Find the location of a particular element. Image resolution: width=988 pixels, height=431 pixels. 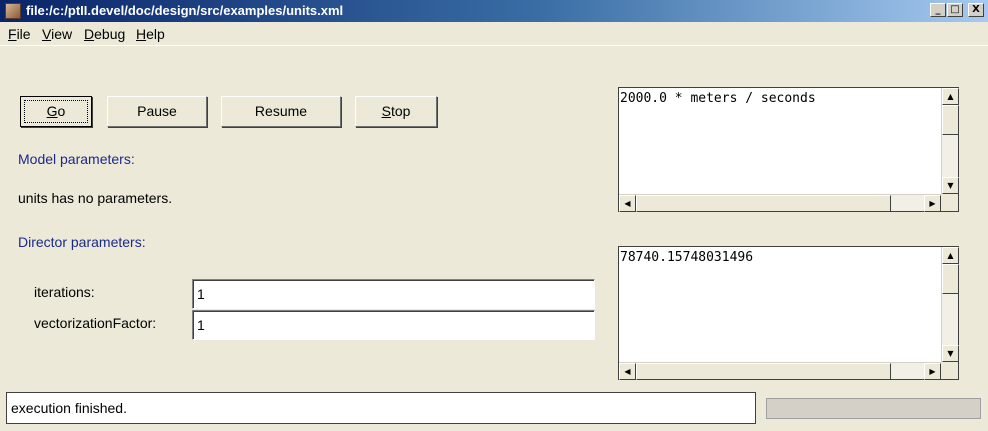

menu-debug-label: ebug is located at coordinates (110, 34).